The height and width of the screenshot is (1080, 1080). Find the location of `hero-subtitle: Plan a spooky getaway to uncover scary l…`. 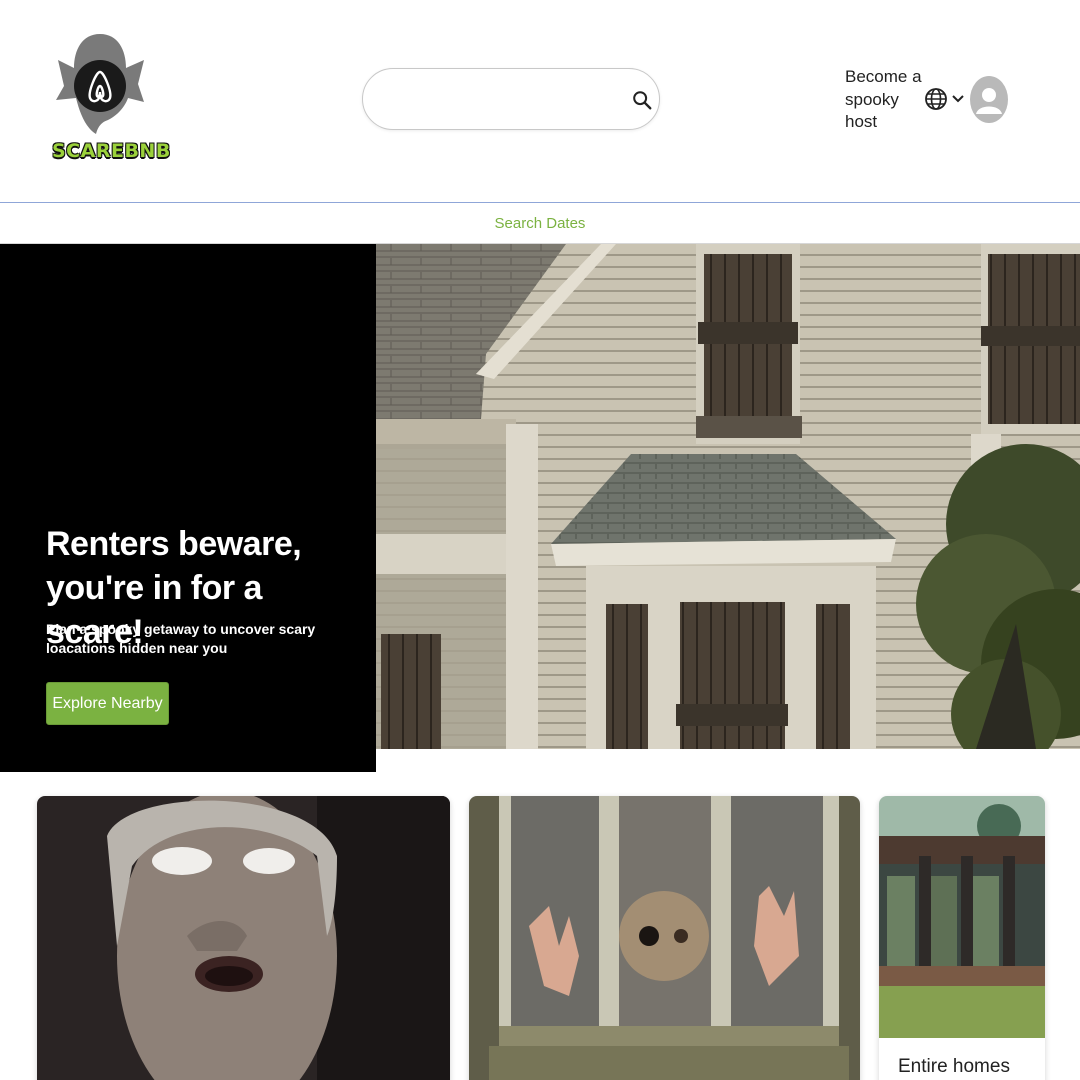

hero-subtitle: Plan a spooky getaway to uncover scary l… is located at coordinates (181, 638).